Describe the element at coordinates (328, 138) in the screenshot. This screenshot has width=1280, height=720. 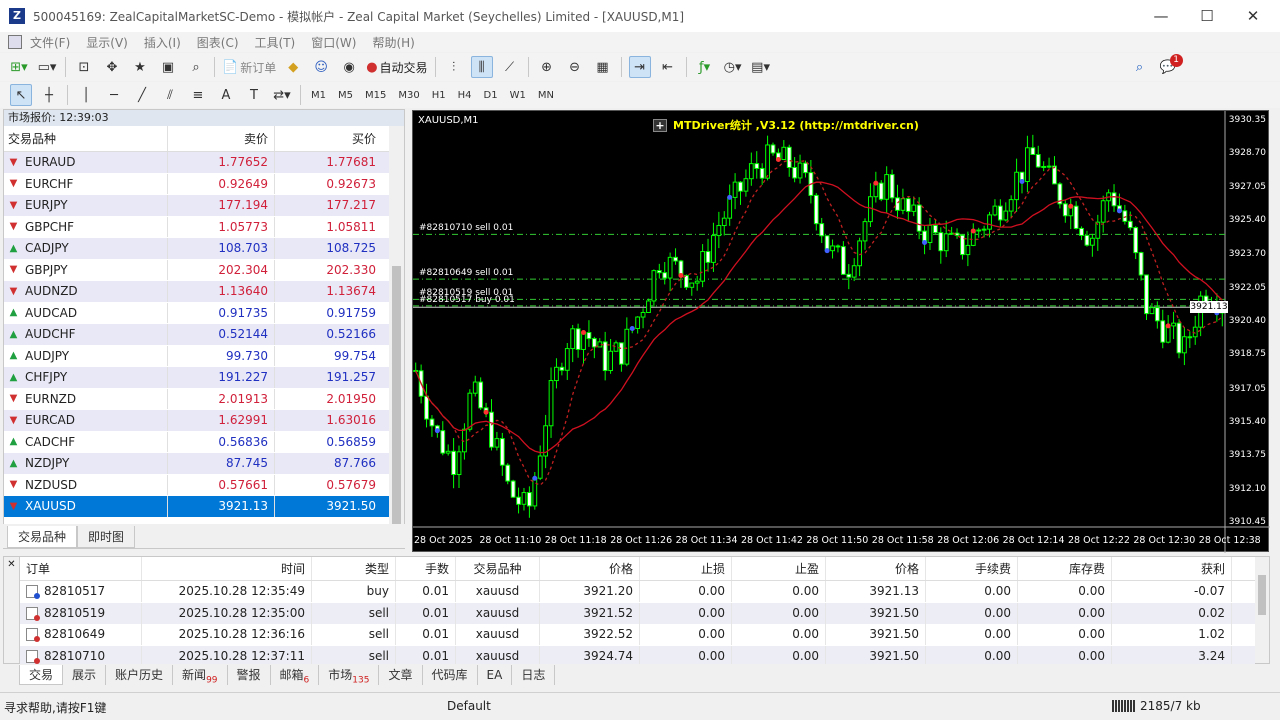
I see `col-ask: 买价` at that location.